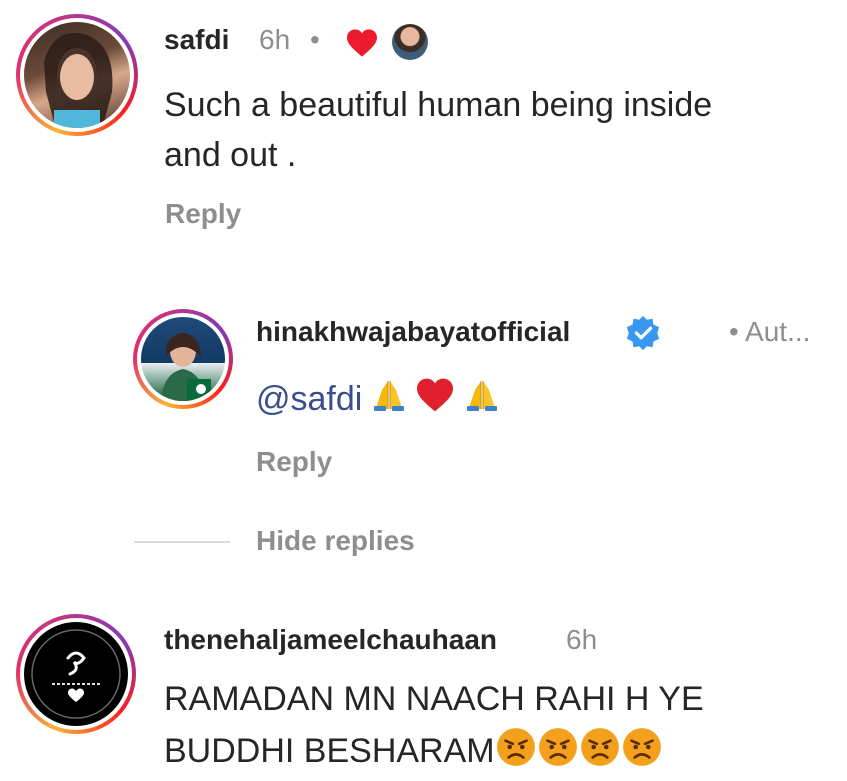 The image size is (847, 781). I want to click on heart-emoji, so click(435, 401).